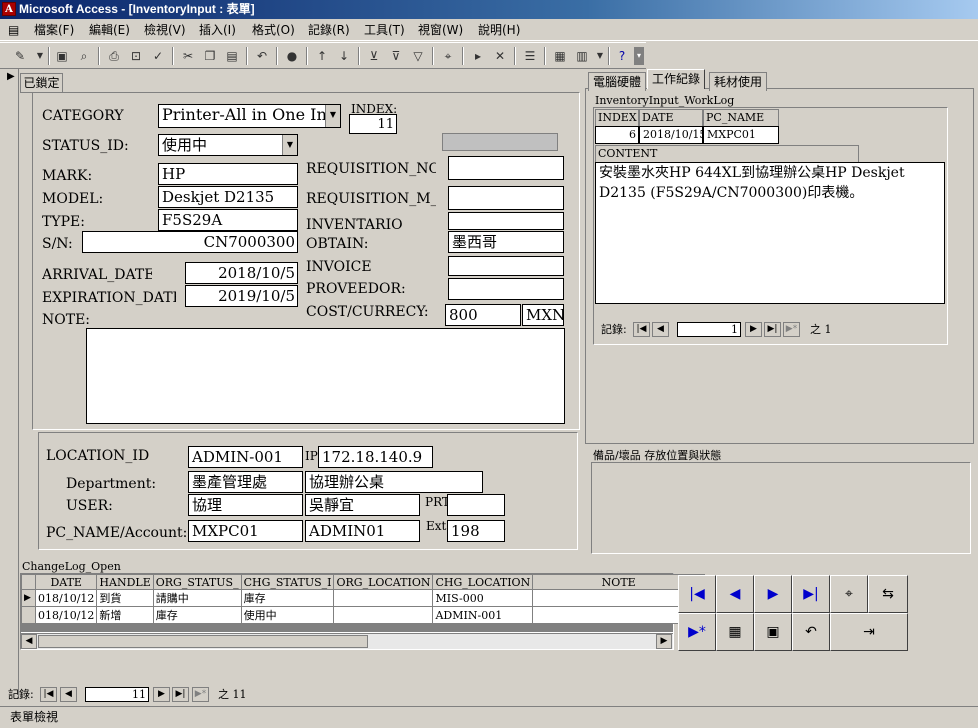 This screenshot has width=978, height=728. What do you see at coordinates (476, 505) in the screenshot?
I see `prt-field` at bounding box center [476, 505].